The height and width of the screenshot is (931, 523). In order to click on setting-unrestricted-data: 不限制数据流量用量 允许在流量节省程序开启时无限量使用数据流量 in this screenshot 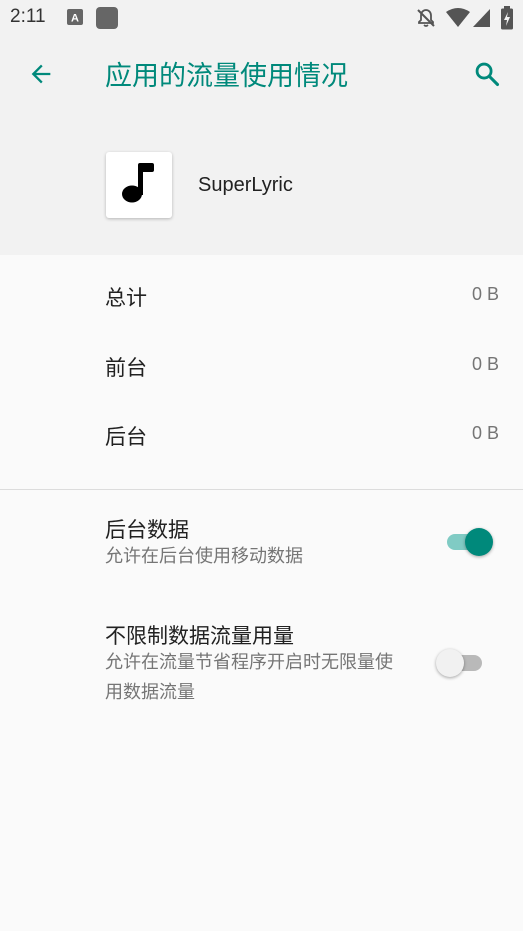, I will do `click(261, 667)`.